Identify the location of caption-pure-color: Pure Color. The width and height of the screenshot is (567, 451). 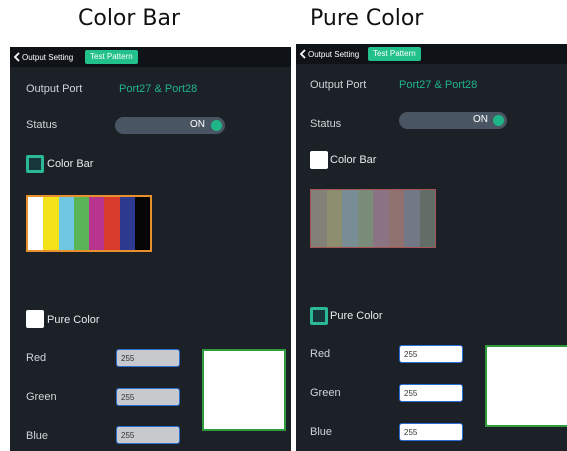
(367, 18).